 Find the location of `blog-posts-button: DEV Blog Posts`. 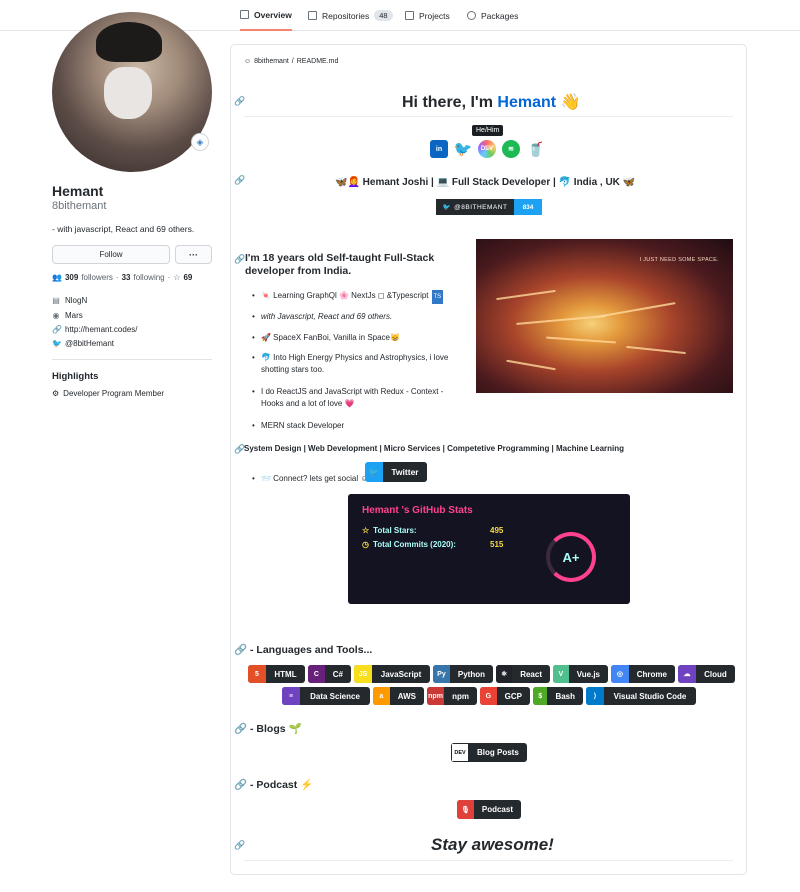

blog-posts-button: DEV Blog Posts is located at coordinates (489, 752).